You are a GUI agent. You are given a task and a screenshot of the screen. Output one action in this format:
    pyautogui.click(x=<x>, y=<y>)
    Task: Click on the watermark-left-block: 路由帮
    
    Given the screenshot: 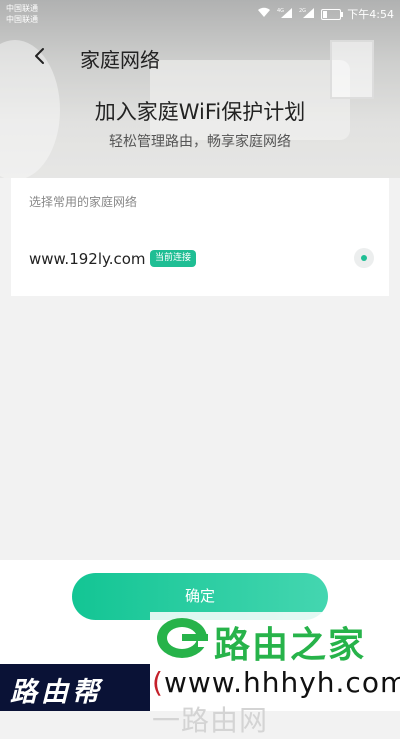 What is the action you would take?
    pyautogui.click(x=75, y=687)
    